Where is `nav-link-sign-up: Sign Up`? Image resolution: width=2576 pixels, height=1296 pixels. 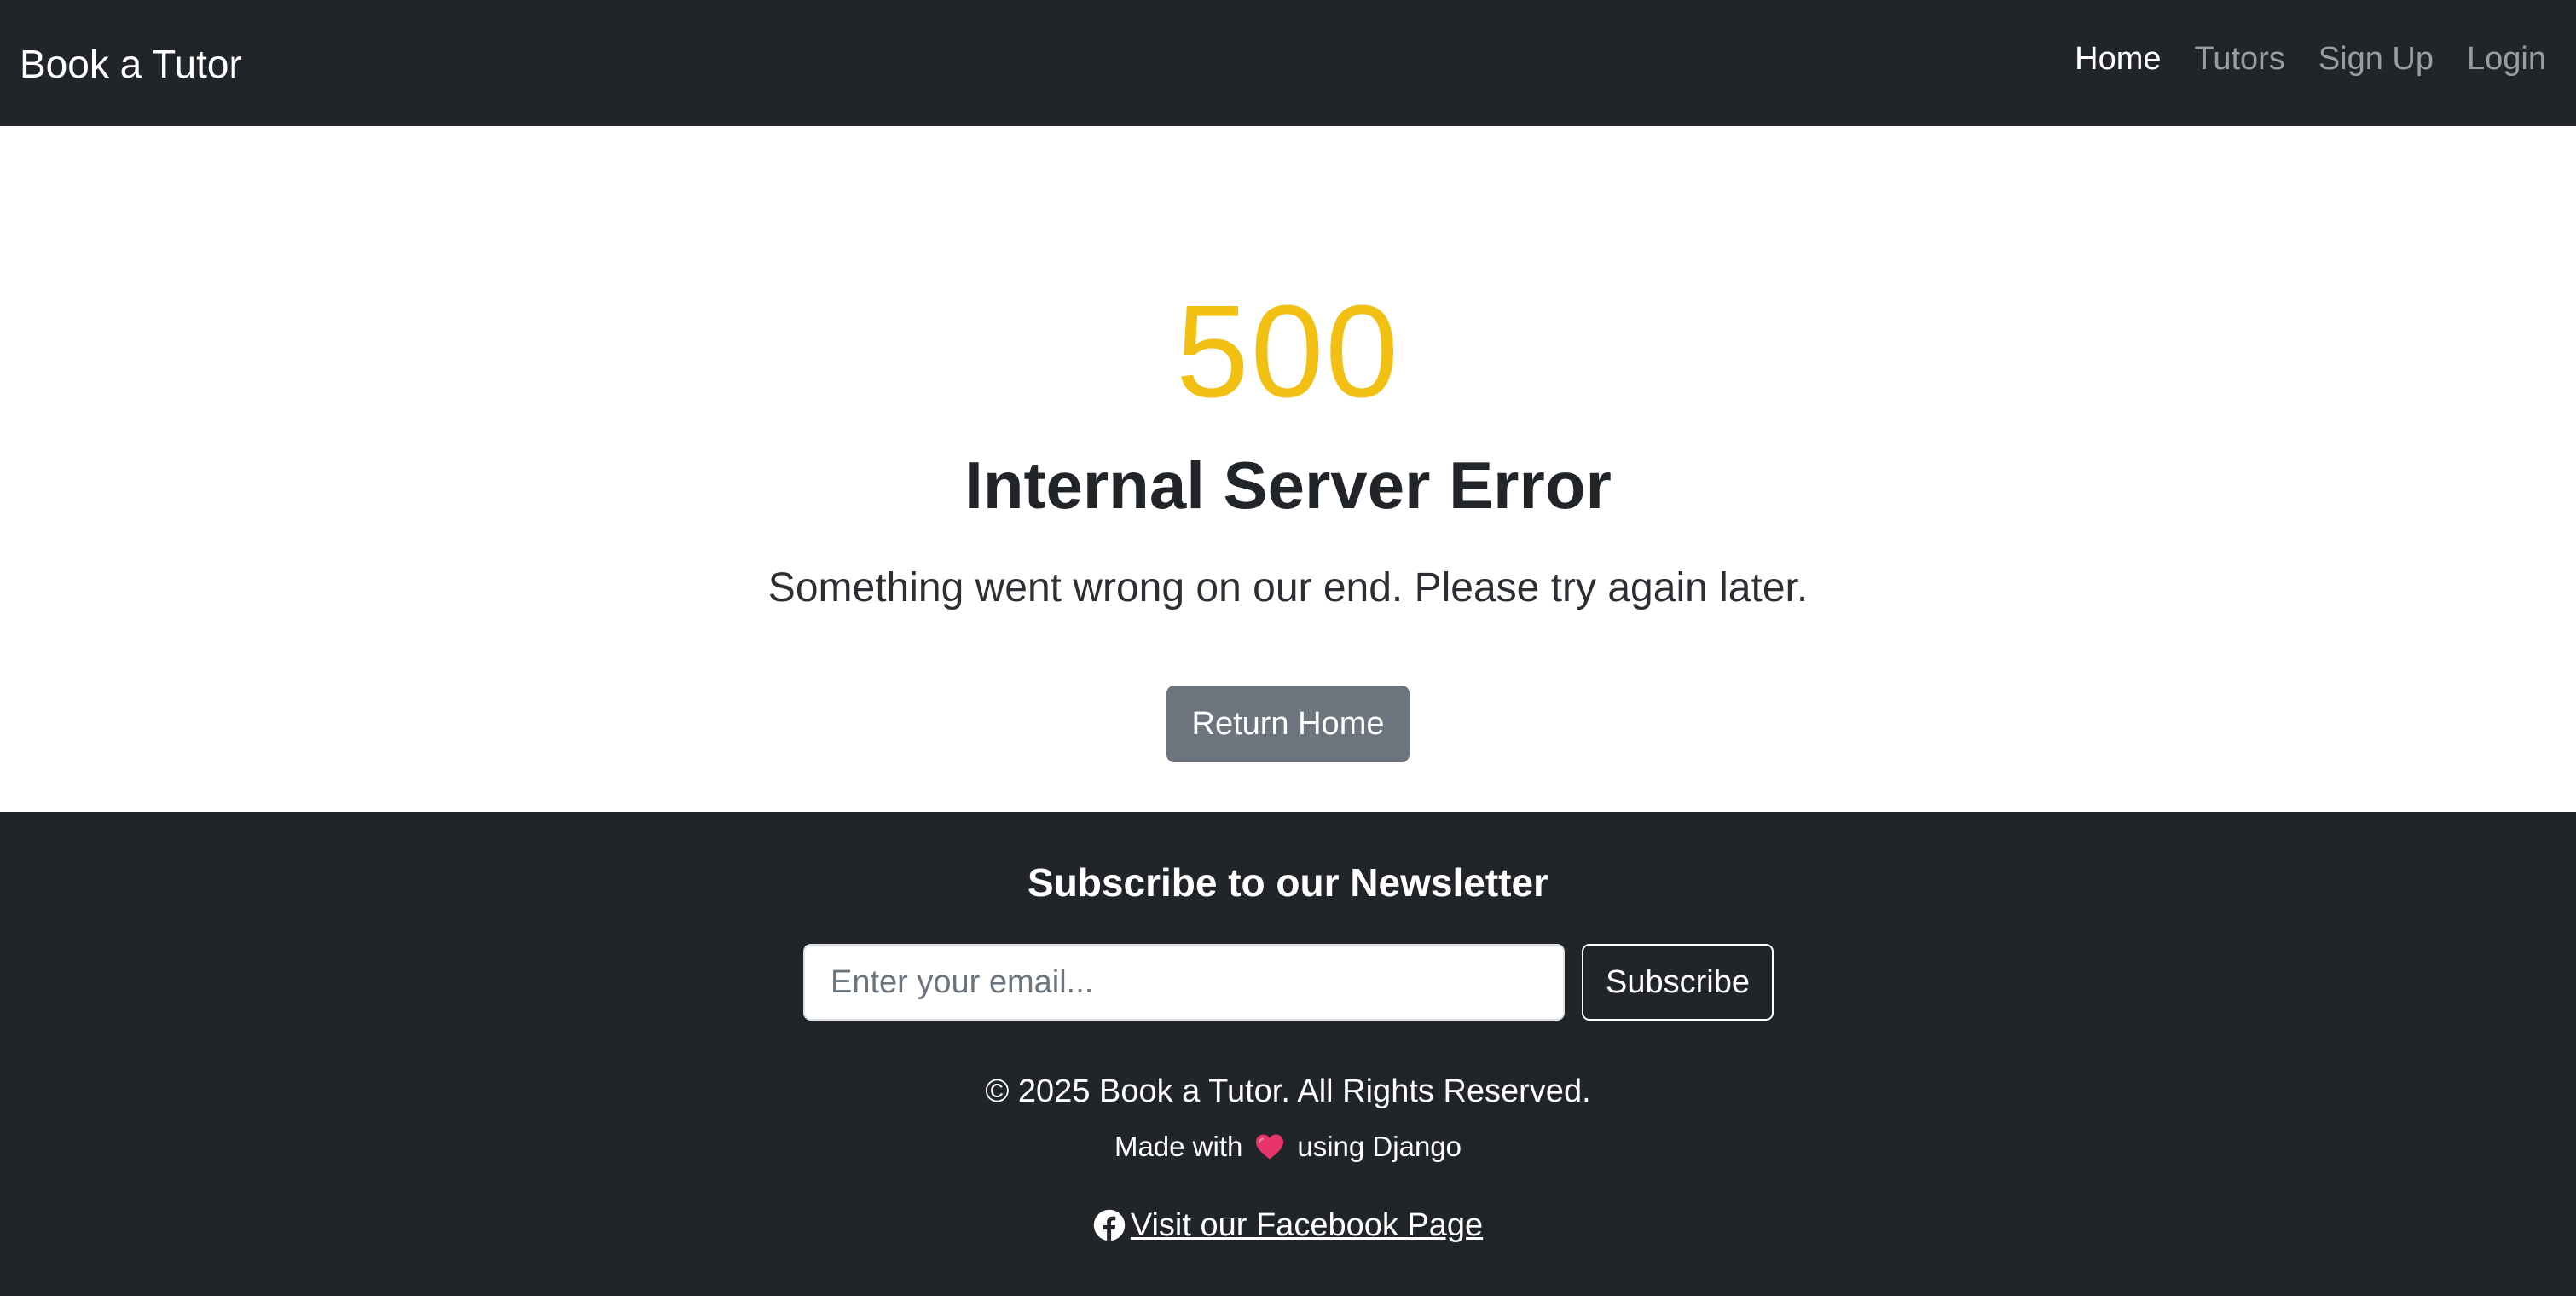
nav-link-sign-up: Sign Up is located at coordinates (2376, 60).